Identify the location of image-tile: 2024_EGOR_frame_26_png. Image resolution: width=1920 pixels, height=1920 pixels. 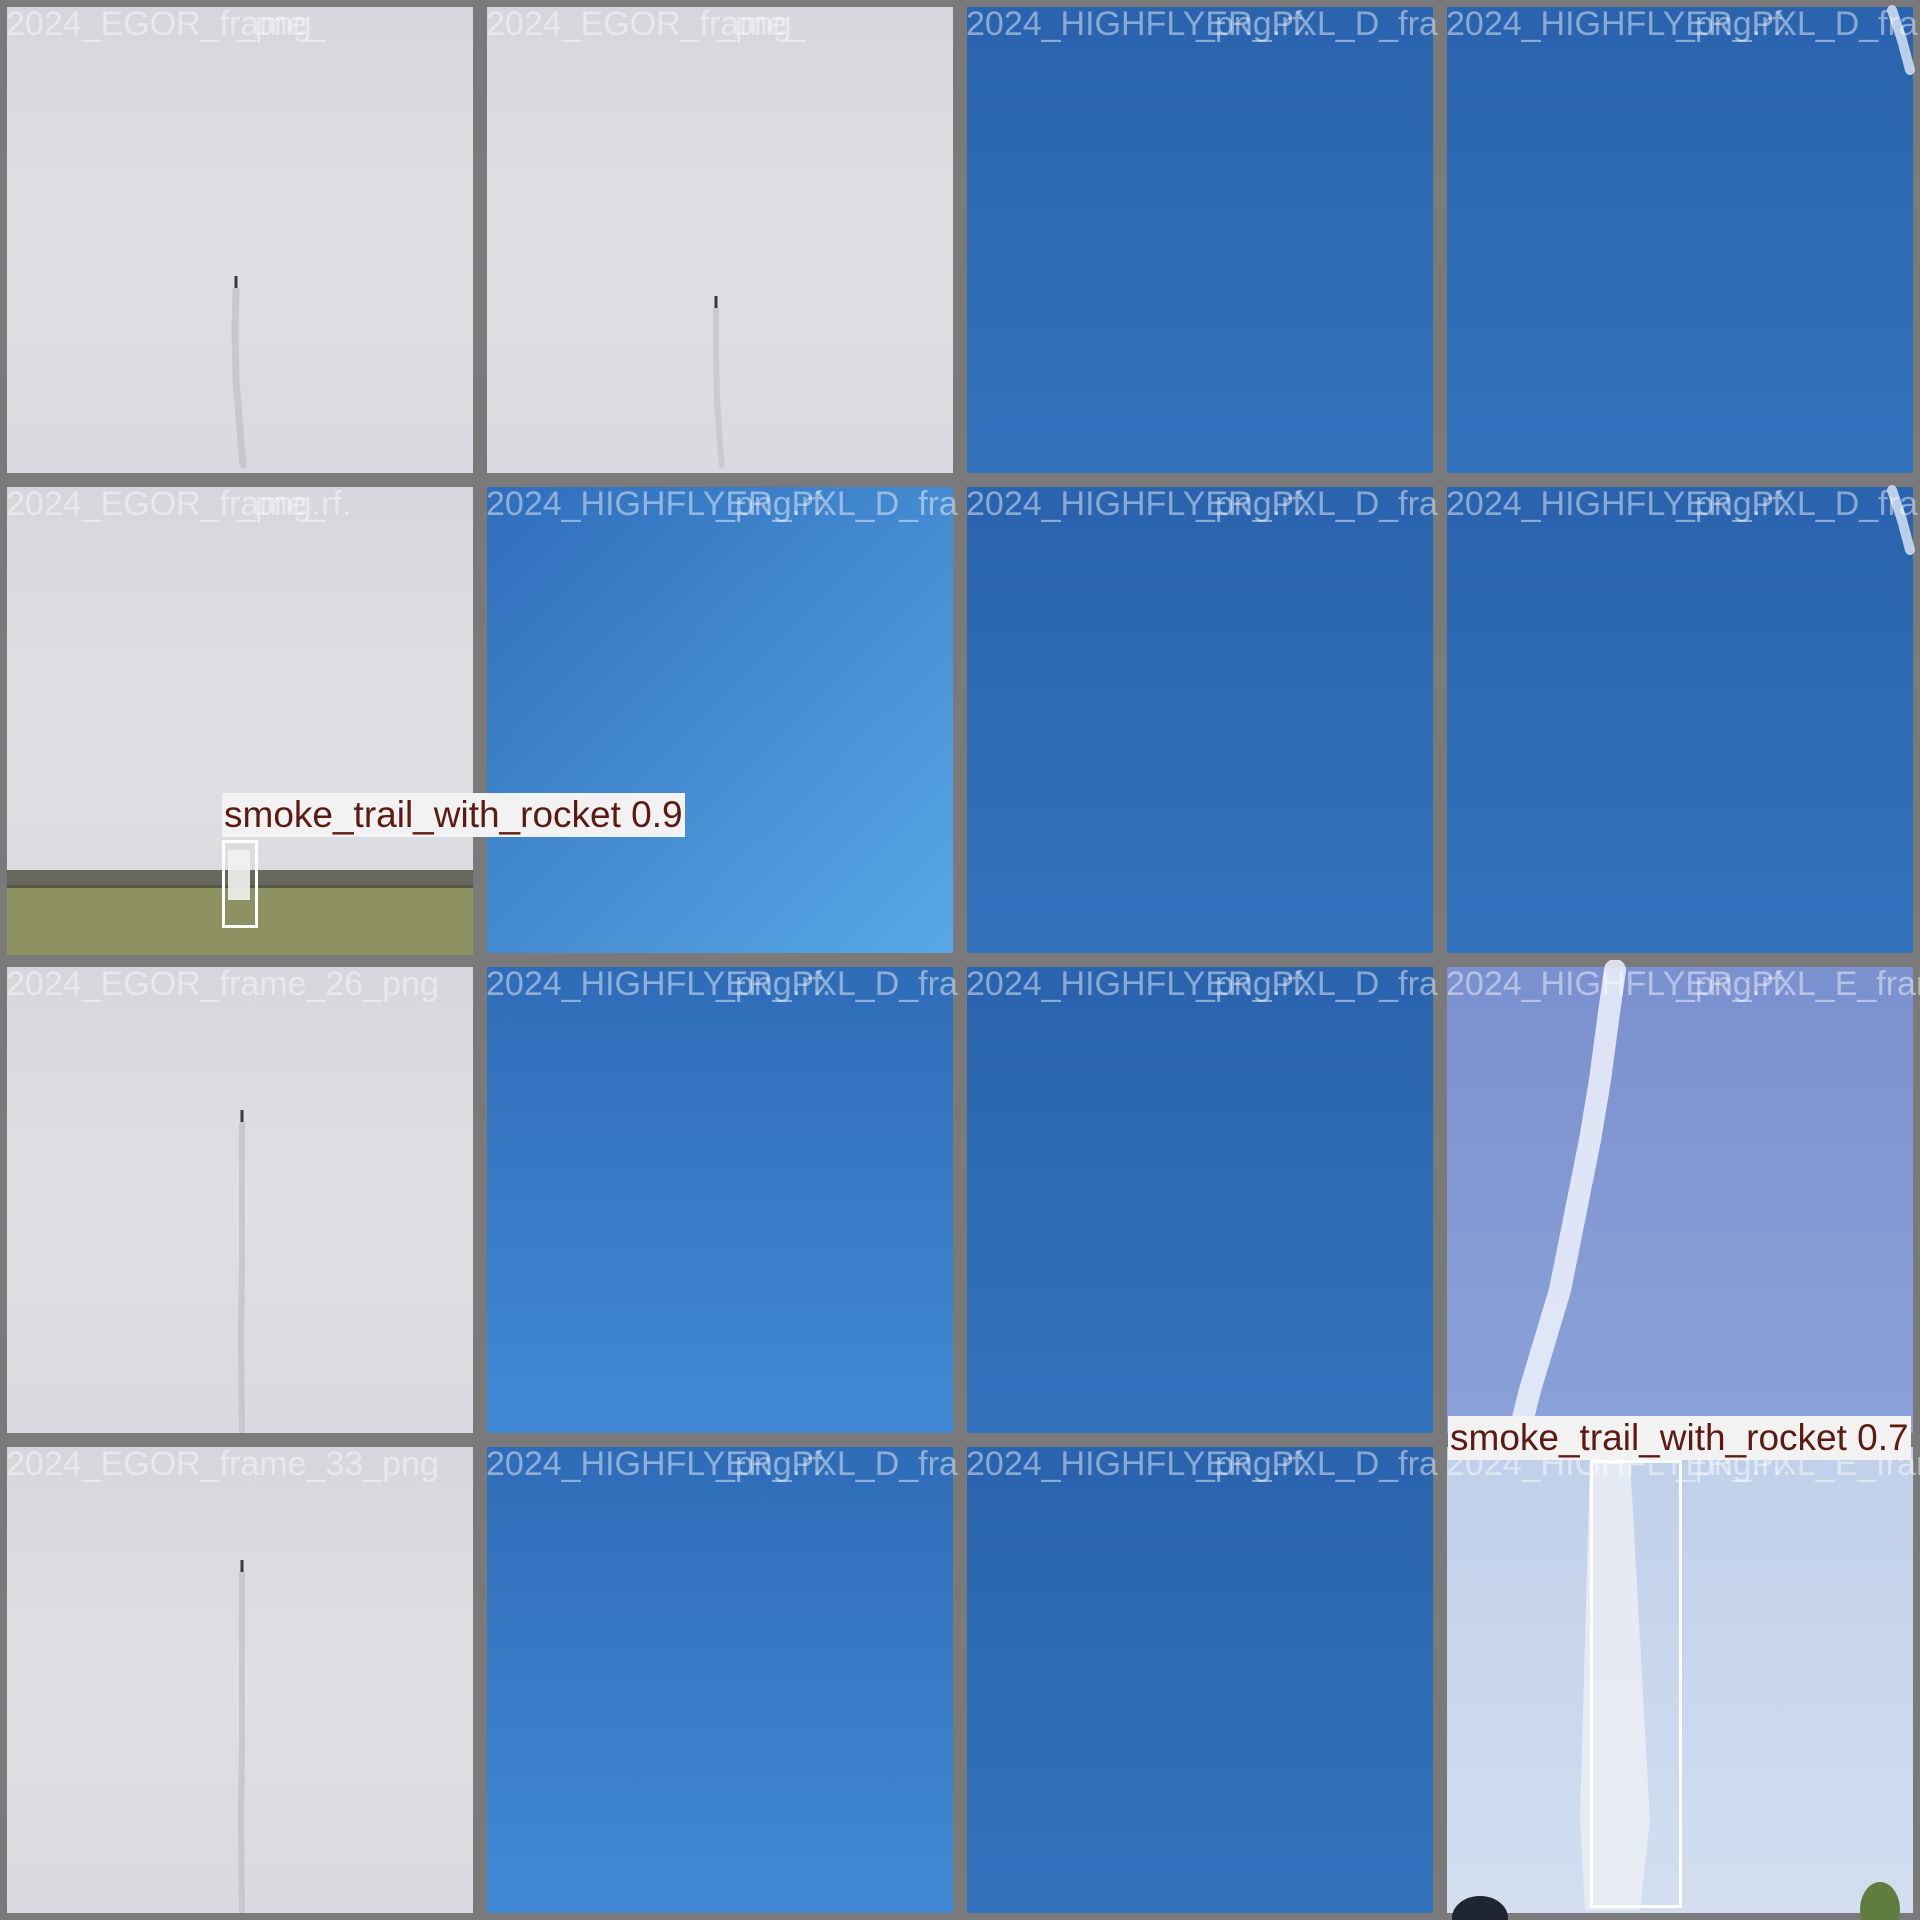
(240, 1200).